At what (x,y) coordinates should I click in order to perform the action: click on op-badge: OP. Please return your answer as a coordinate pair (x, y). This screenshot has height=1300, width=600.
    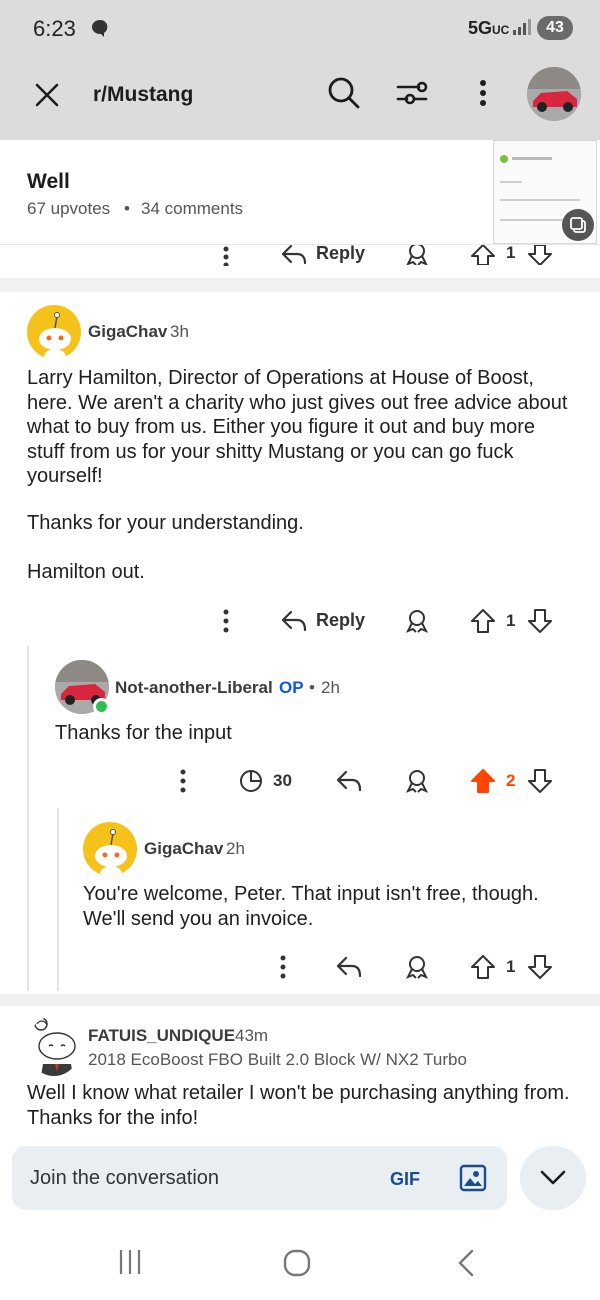
    Looking at the image, I should click on (291, 687).